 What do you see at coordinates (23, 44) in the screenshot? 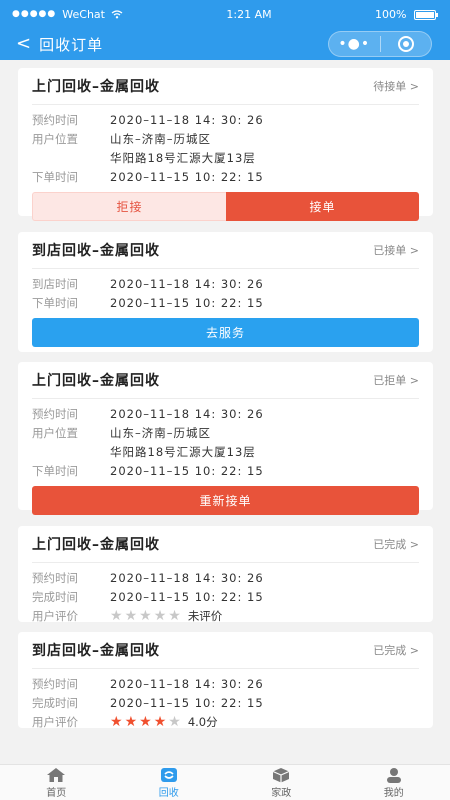
I see `back-icon: <` at bounding box center [23, 44].